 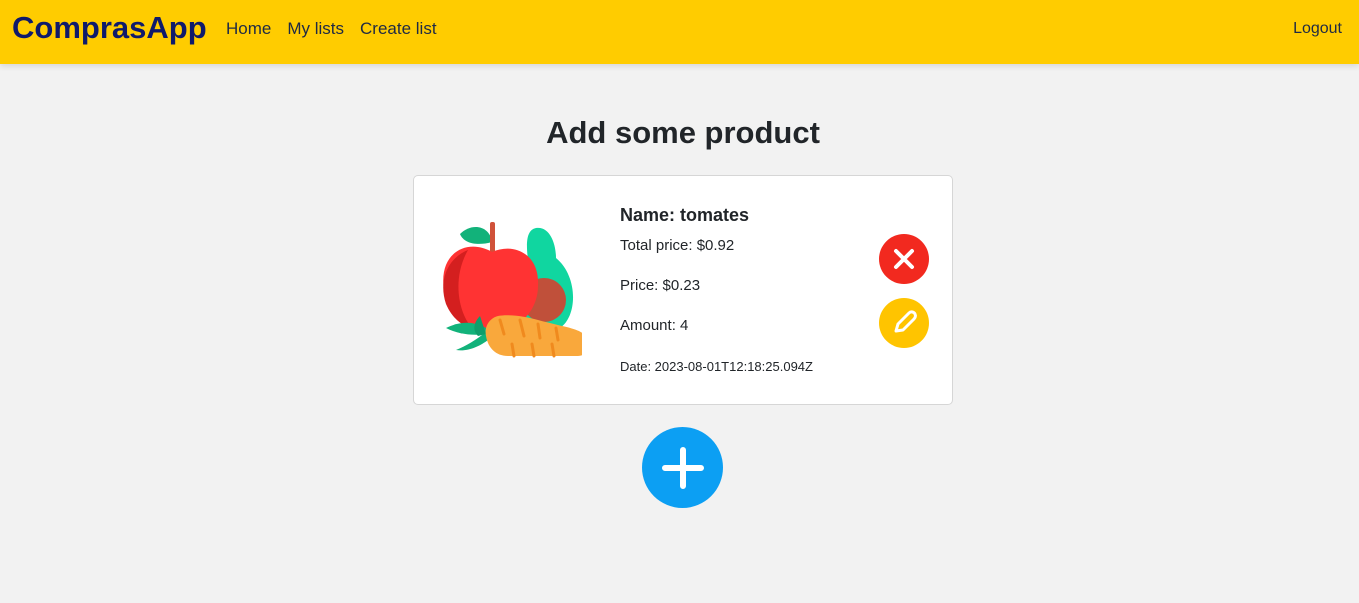 I want to click on brand-logo: ComprasApp, so click(x=109, y=28).